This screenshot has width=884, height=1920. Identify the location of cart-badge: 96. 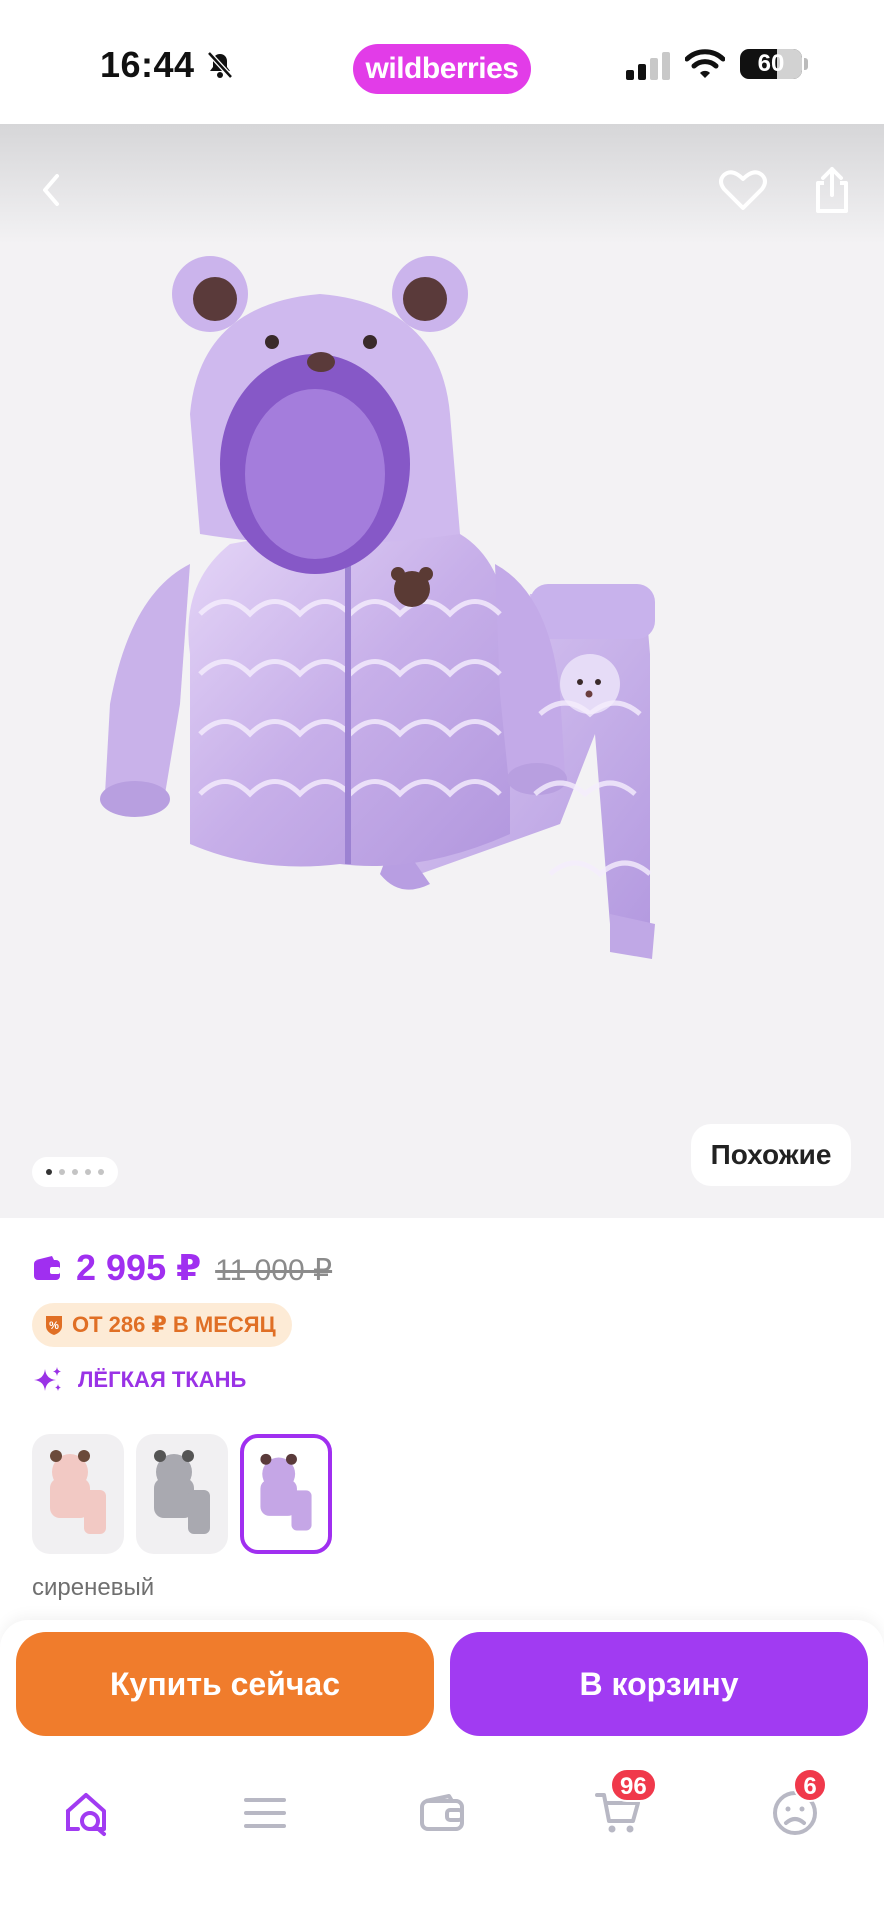
(633, 1785).